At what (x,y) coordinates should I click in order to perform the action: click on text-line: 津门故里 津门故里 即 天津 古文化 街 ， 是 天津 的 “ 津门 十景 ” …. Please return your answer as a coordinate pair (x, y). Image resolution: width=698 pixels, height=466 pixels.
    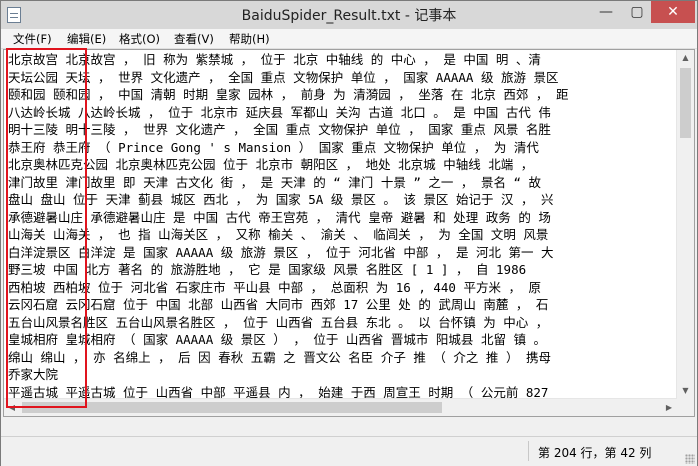
    Looking at the image, I should click on (341, 183).